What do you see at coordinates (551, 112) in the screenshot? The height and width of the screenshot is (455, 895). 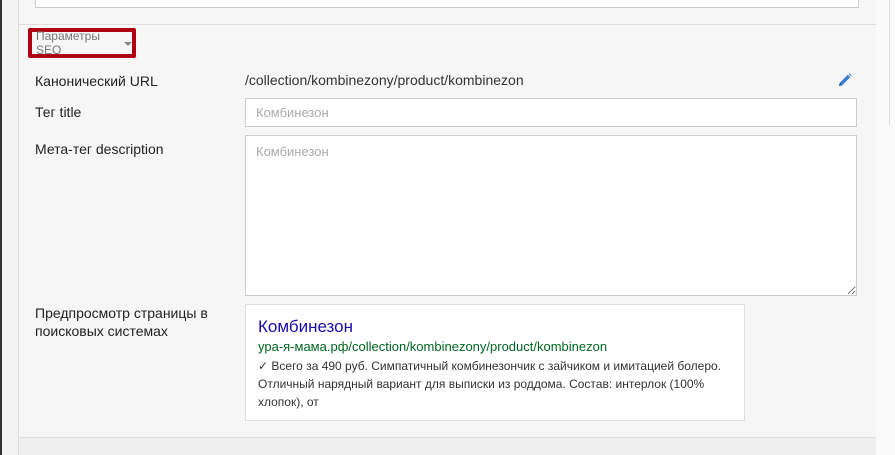 I see `title-tag-input` at bounding box center [551, 112].